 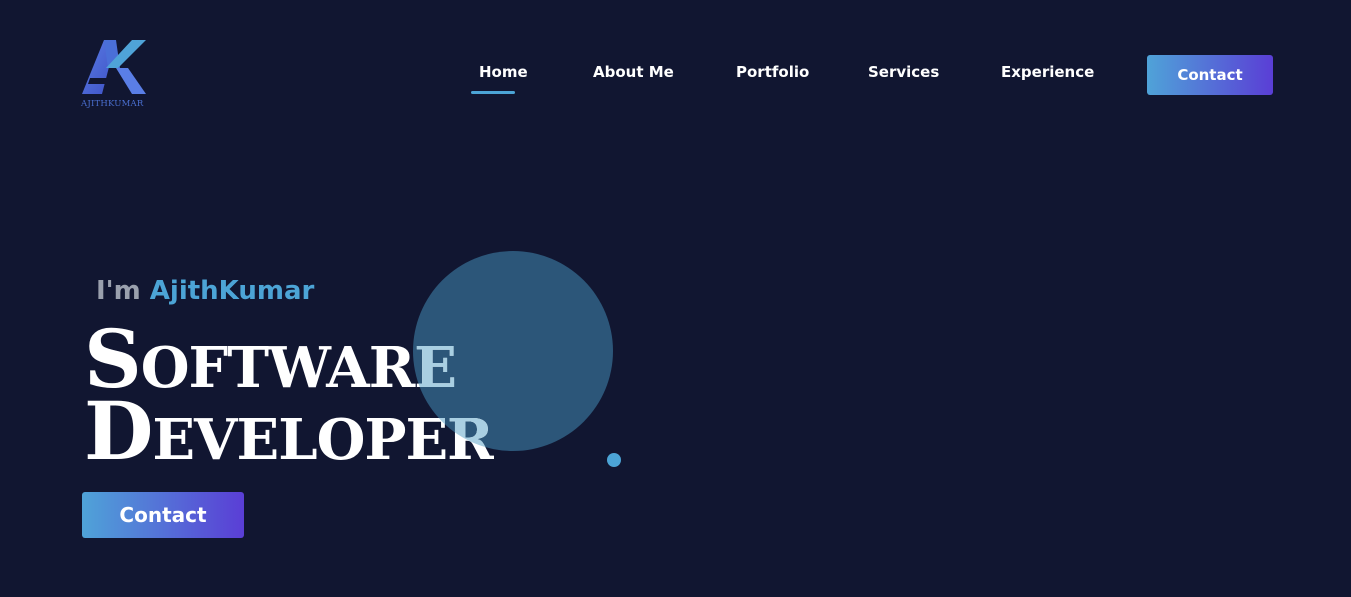 I want to click on hero-contact-button: Contact, so click(x=163, y=515).